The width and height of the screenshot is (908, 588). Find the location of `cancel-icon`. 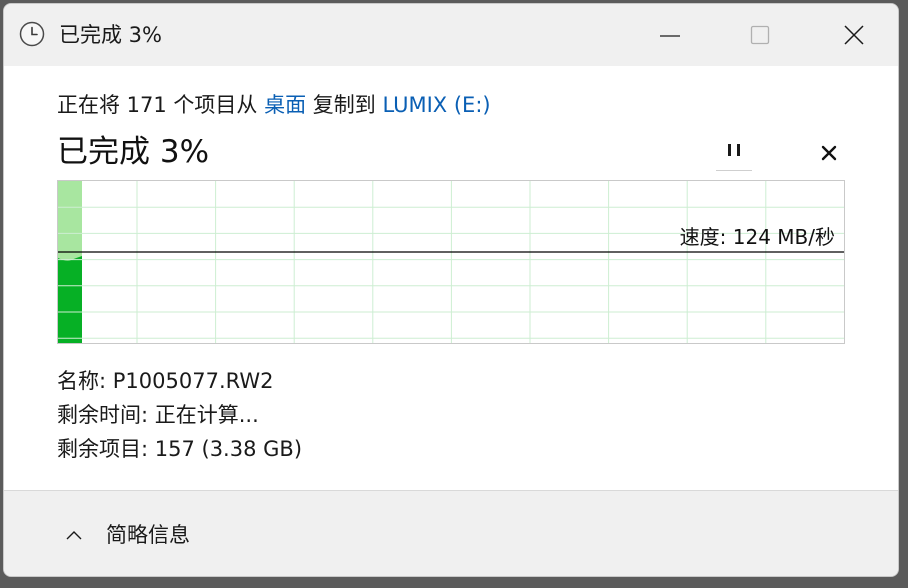

cancel-icon is located at coordinates (829, 153).